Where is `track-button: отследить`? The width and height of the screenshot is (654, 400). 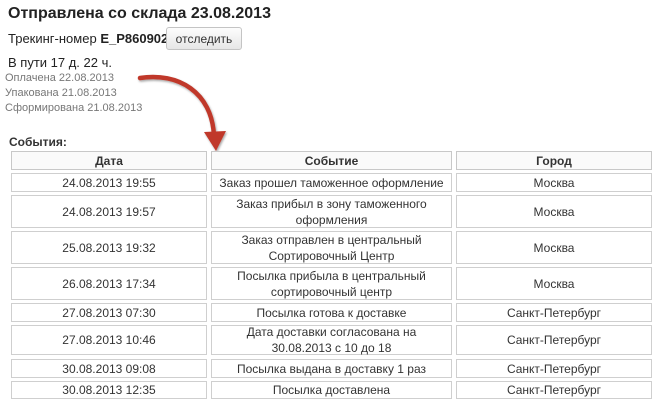 track-button: отследить is located at coordinates (204, 38).